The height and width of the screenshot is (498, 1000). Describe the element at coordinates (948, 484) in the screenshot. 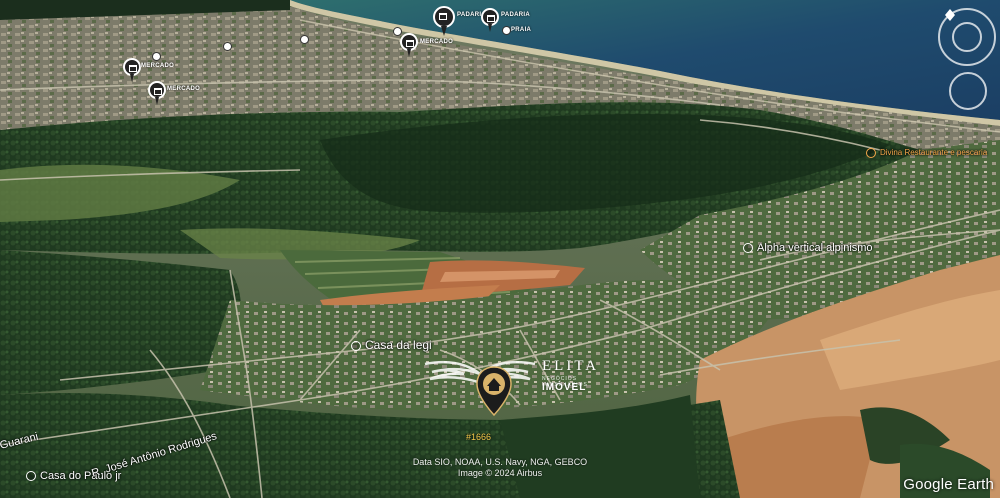

I see `google-earth-logo: Google Earth` at that location.